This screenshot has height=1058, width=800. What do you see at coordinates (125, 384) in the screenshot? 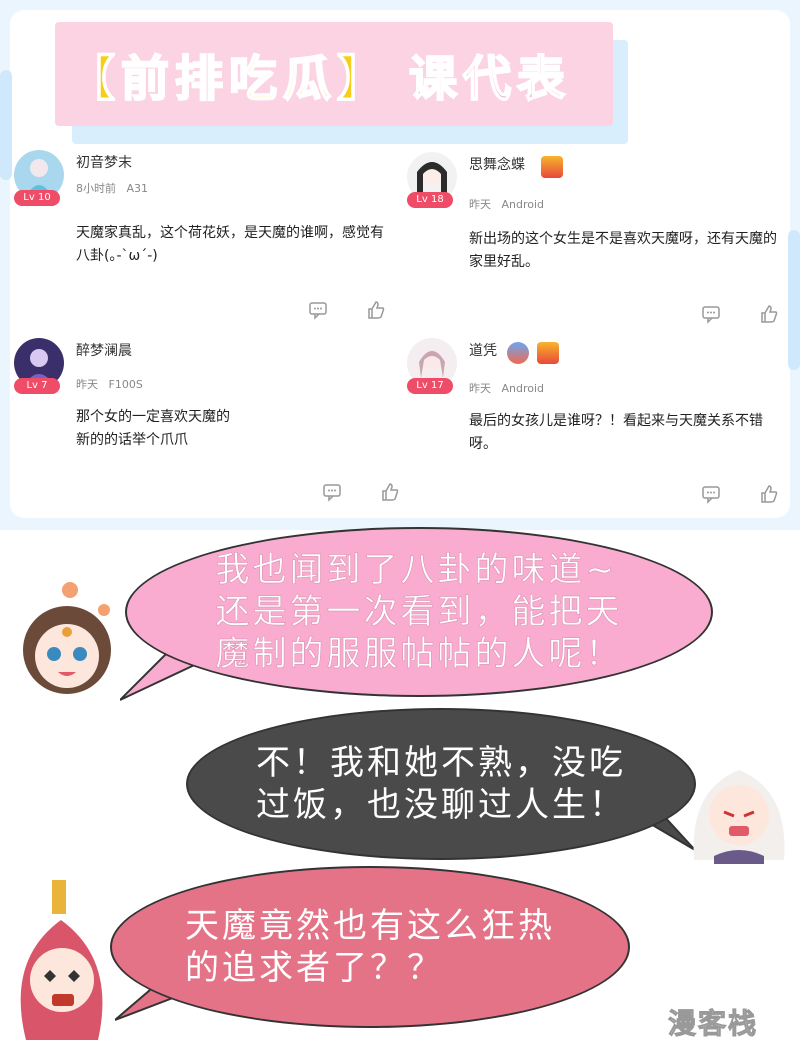
I see `post-device: F100S` at bounding box center [125, 384].